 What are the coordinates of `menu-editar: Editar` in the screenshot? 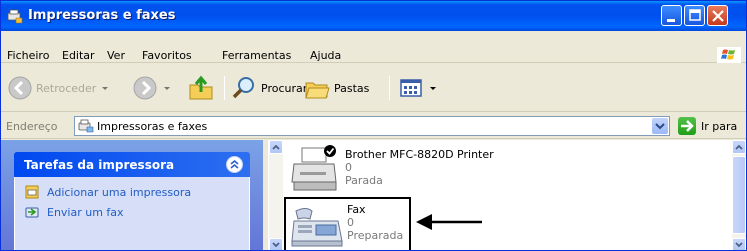 It's located at (78, 55).